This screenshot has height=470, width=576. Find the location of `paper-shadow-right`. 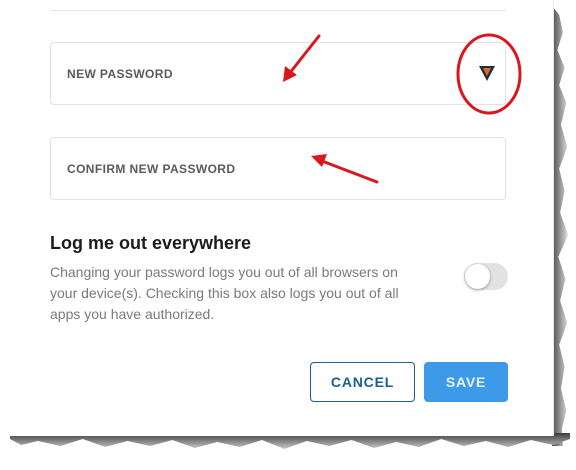

paper-shadow-right is located at coordinates (560, 226).